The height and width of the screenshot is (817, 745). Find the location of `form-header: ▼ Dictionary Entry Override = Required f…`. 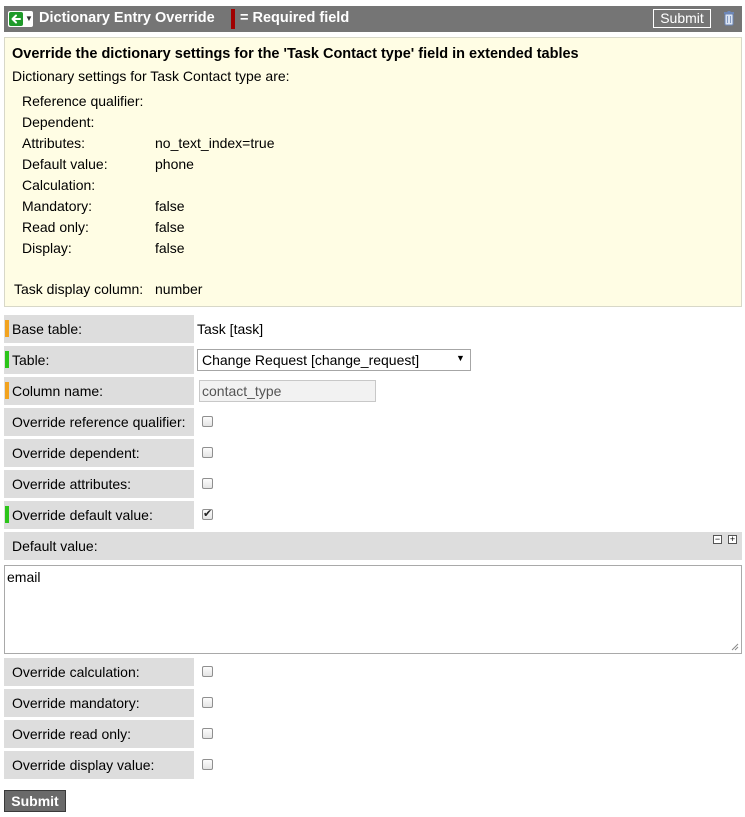

form-header: ▼ Dictionary Entry Override = Required f… is located at coordinates (373, 19).